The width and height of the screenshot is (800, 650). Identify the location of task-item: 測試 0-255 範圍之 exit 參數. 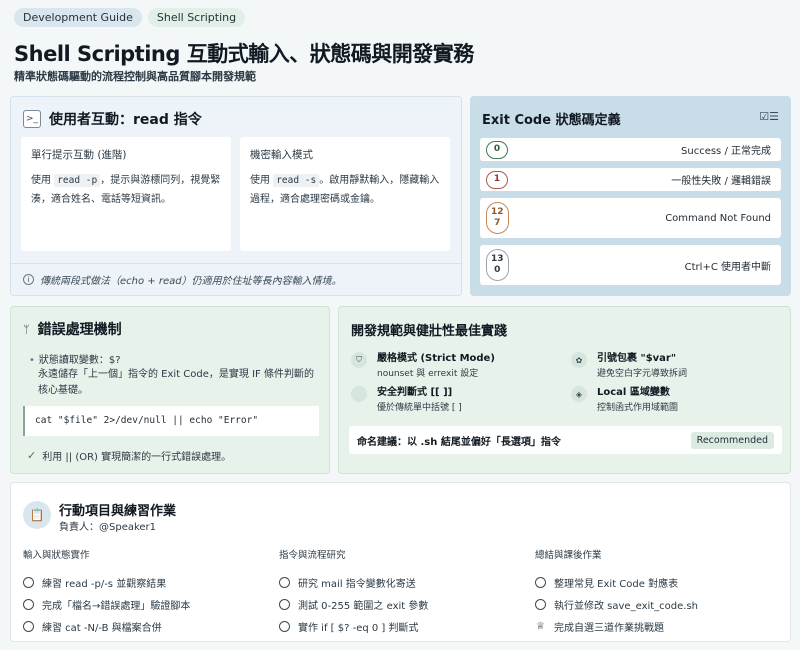
(404, 604).